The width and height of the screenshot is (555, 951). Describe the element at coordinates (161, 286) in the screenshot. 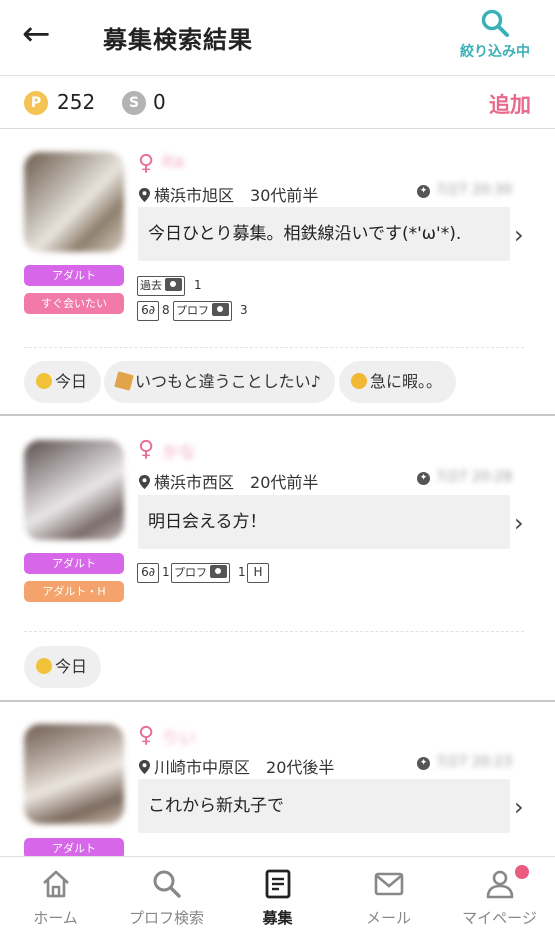

I see `past-photo-badge: 過去` at that location.